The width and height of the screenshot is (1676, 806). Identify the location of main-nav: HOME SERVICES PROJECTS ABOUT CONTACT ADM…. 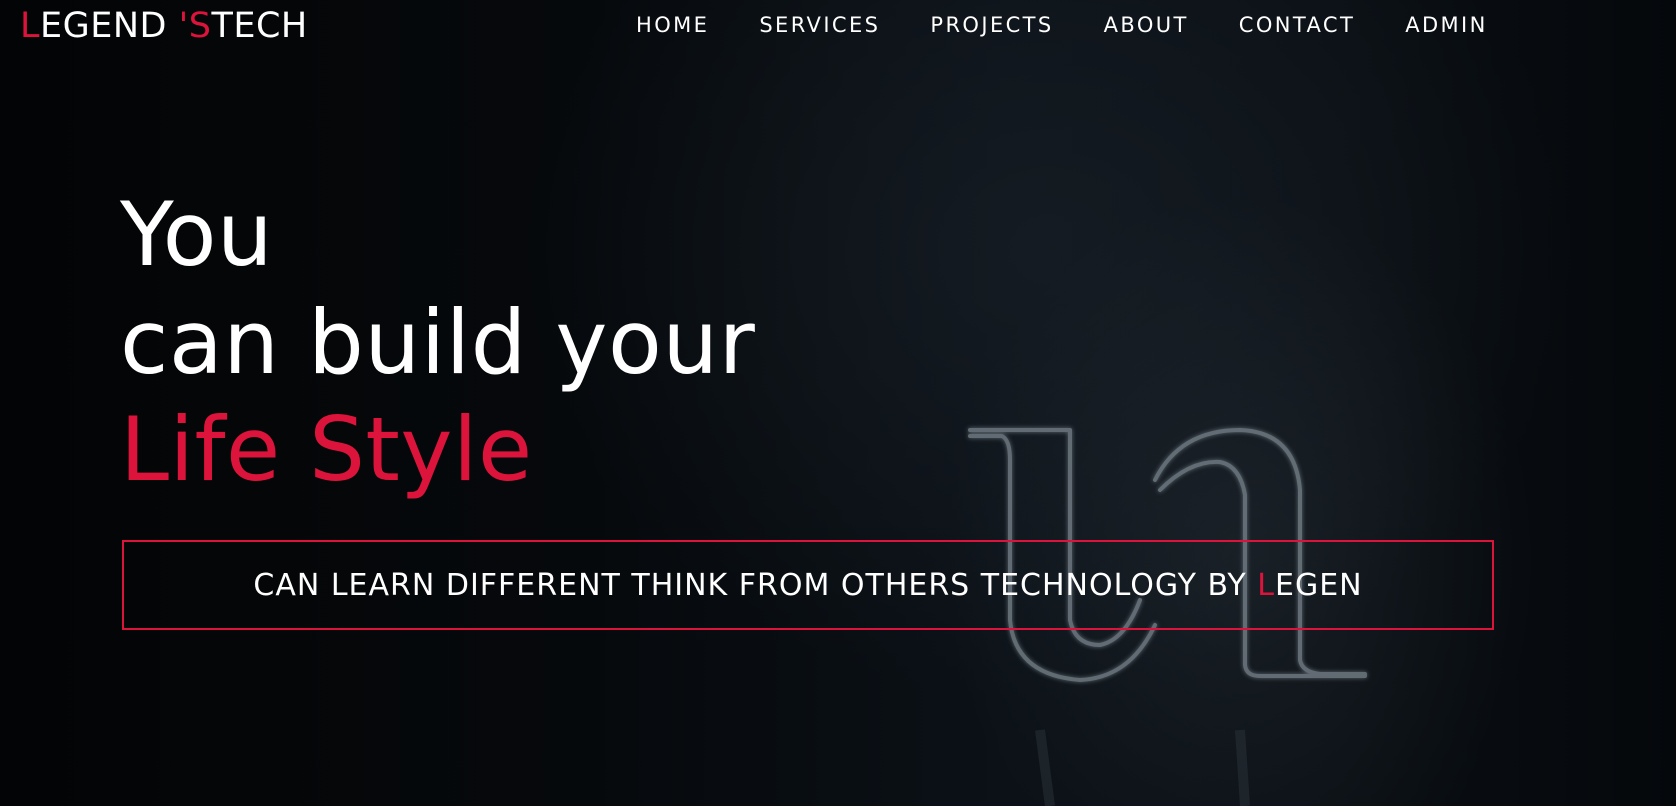
(1062, 25).